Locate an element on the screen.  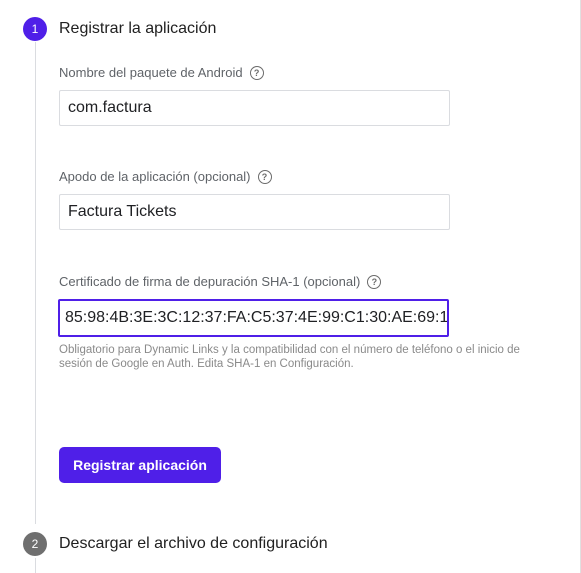
package-name-label-text: Nombre del paquete de Android is located at coordinates (151, 72).